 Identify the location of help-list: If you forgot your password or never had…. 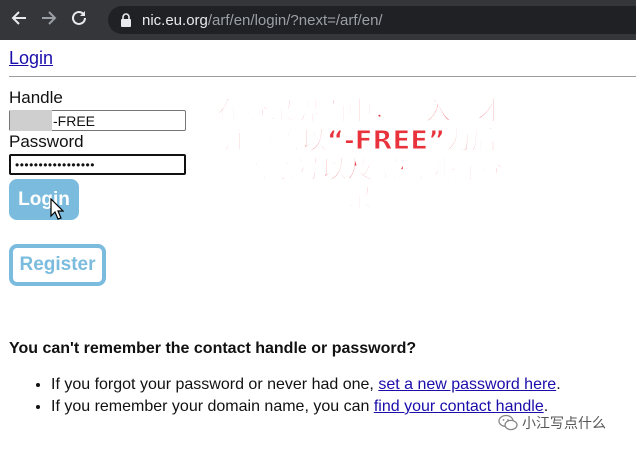
(285, 396).